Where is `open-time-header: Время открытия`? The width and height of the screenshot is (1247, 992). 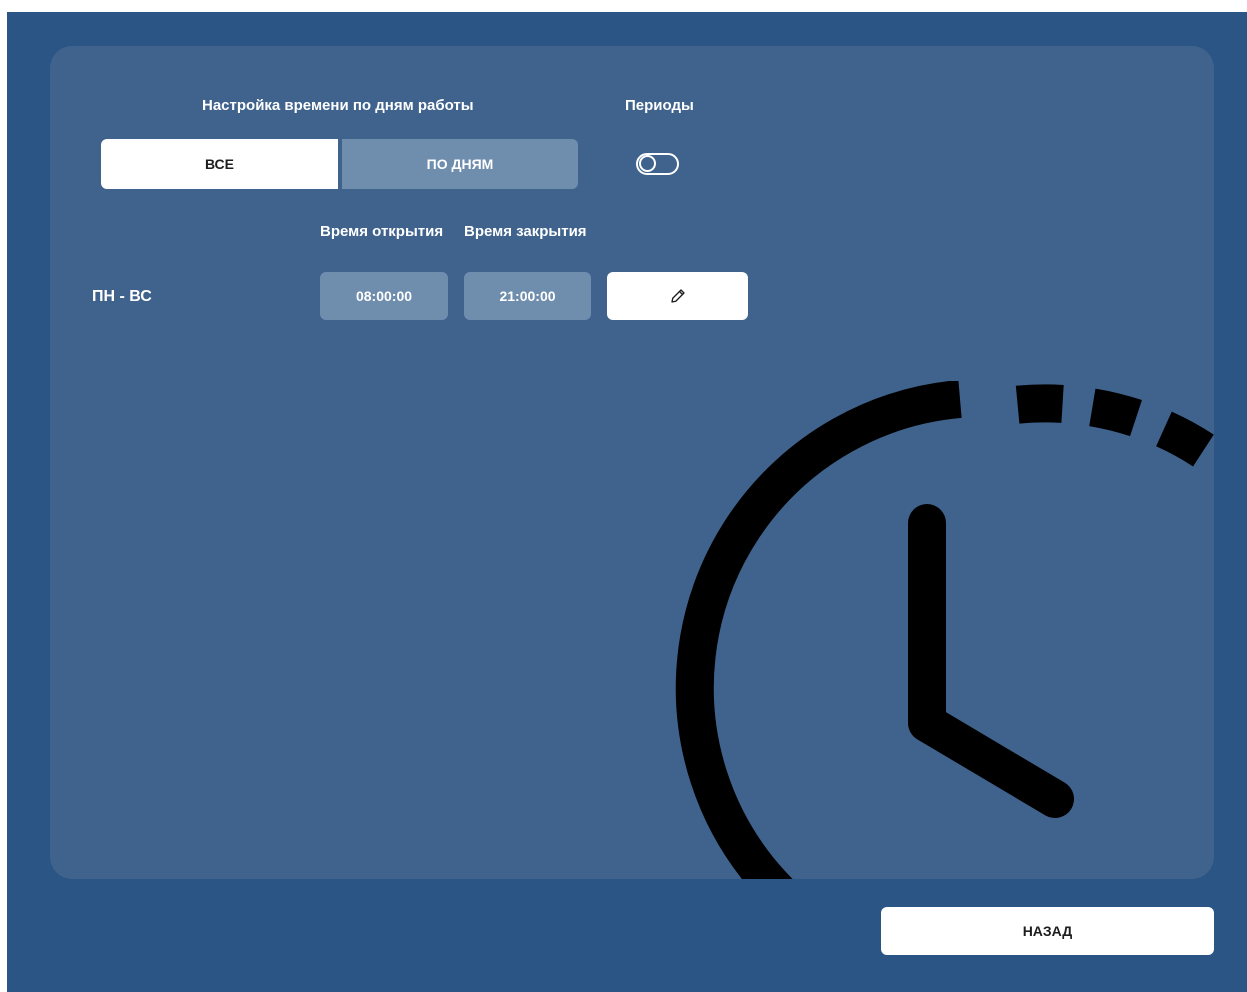
open-time-header: Время открытия is located at coordinates (382, 231).